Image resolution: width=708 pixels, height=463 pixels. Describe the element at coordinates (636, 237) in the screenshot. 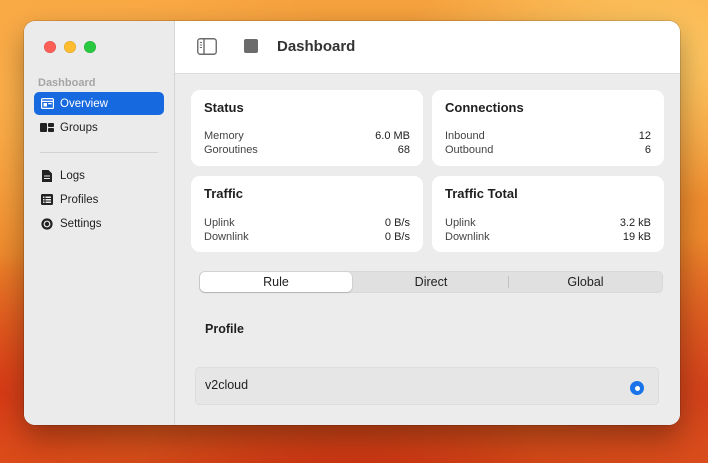

I see `stat-value: 19 kB` at that location.